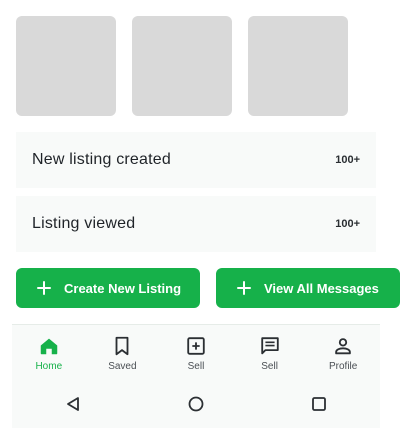 The height and width of the screenshot is (440, 416). What do you see at coordinates (49, 366) in the screenshot?
I see `nav-label-home: Home` at bounding box center [49, 366].